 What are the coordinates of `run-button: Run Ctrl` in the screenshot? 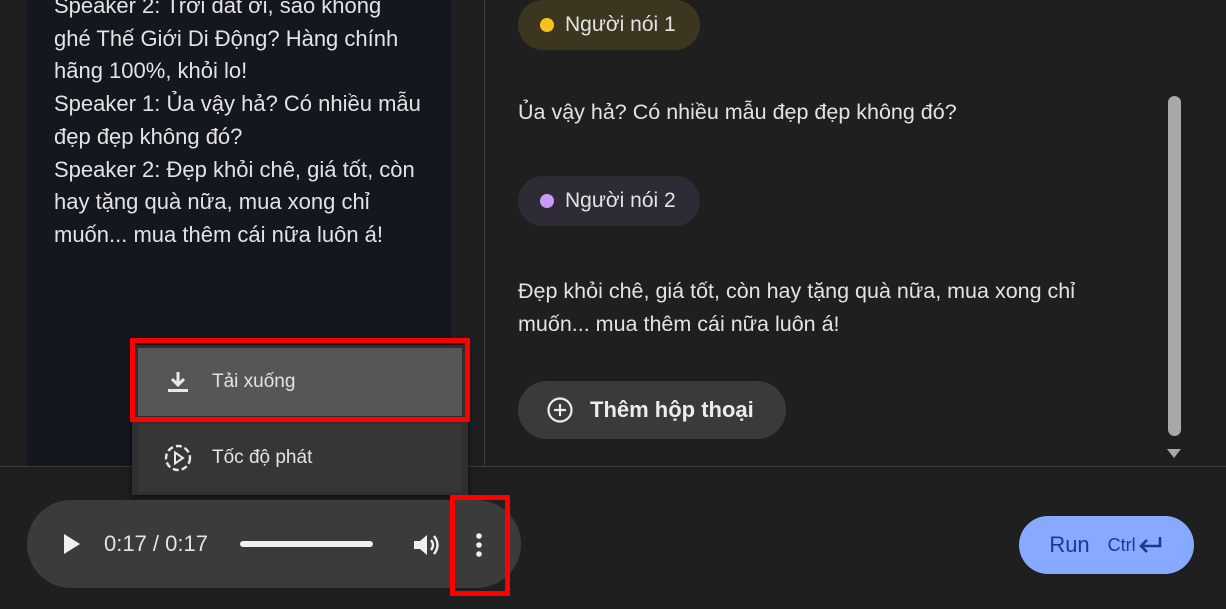 It's located at (1106, 545).